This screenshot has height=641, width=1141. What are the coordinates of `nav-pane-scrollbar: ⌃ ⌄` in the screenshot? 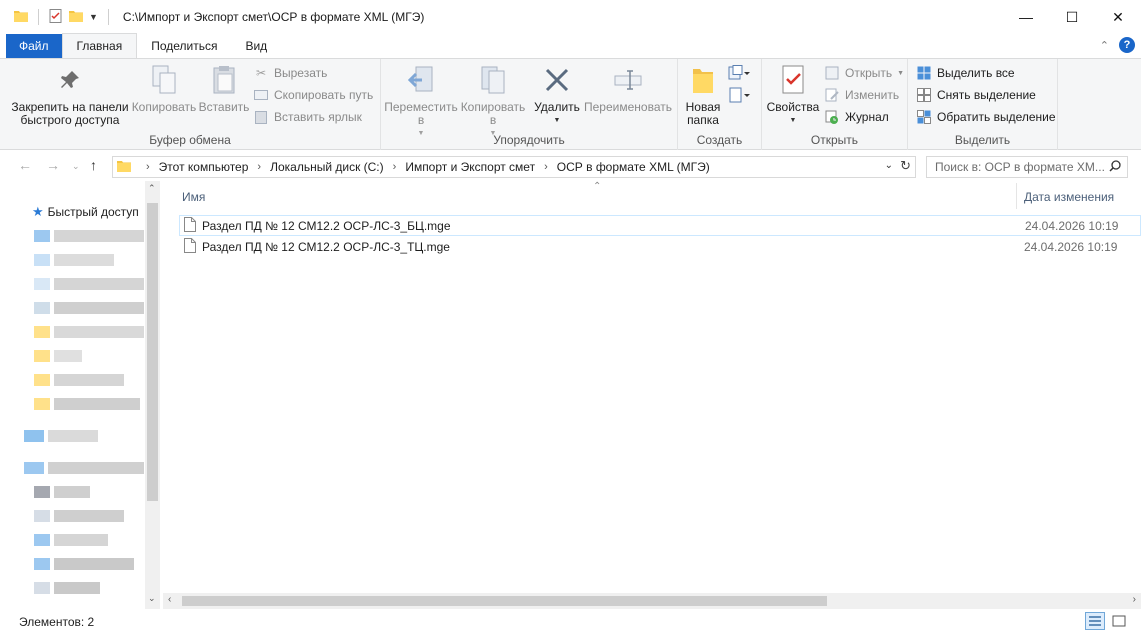 It's located at (152, 395).